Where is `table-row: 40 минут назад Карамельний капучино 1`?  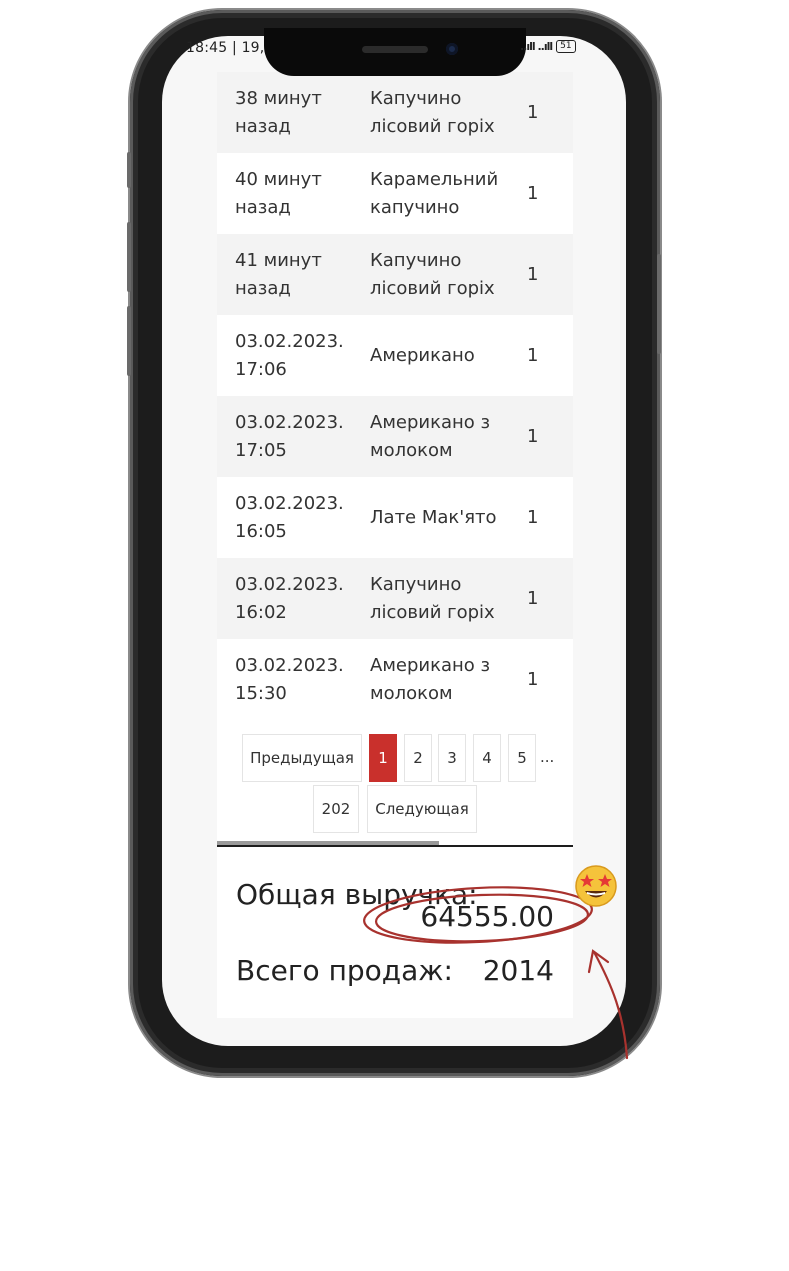
table-row: 40 минут назад Карамельний капучино 1 is located at coordinates (395, 193).